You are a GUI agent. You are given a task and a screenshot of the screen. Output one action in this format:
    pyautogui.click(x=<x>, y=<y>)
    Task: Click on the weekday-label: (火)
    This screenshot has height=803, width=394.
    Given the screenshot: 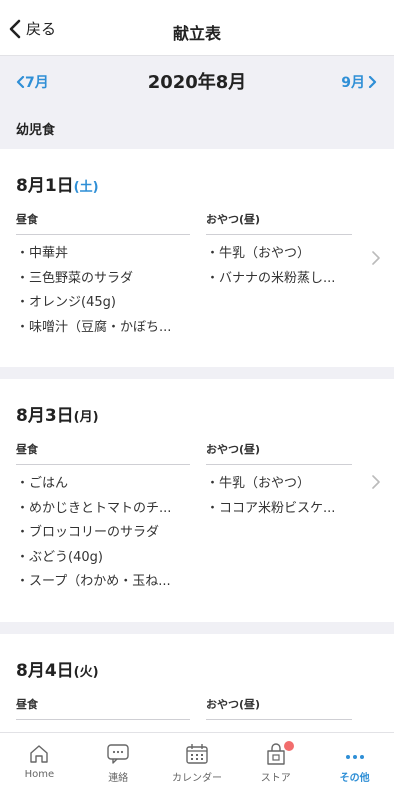 What is the action you would take?
    pyautogui.click(x=86, y=672)
    